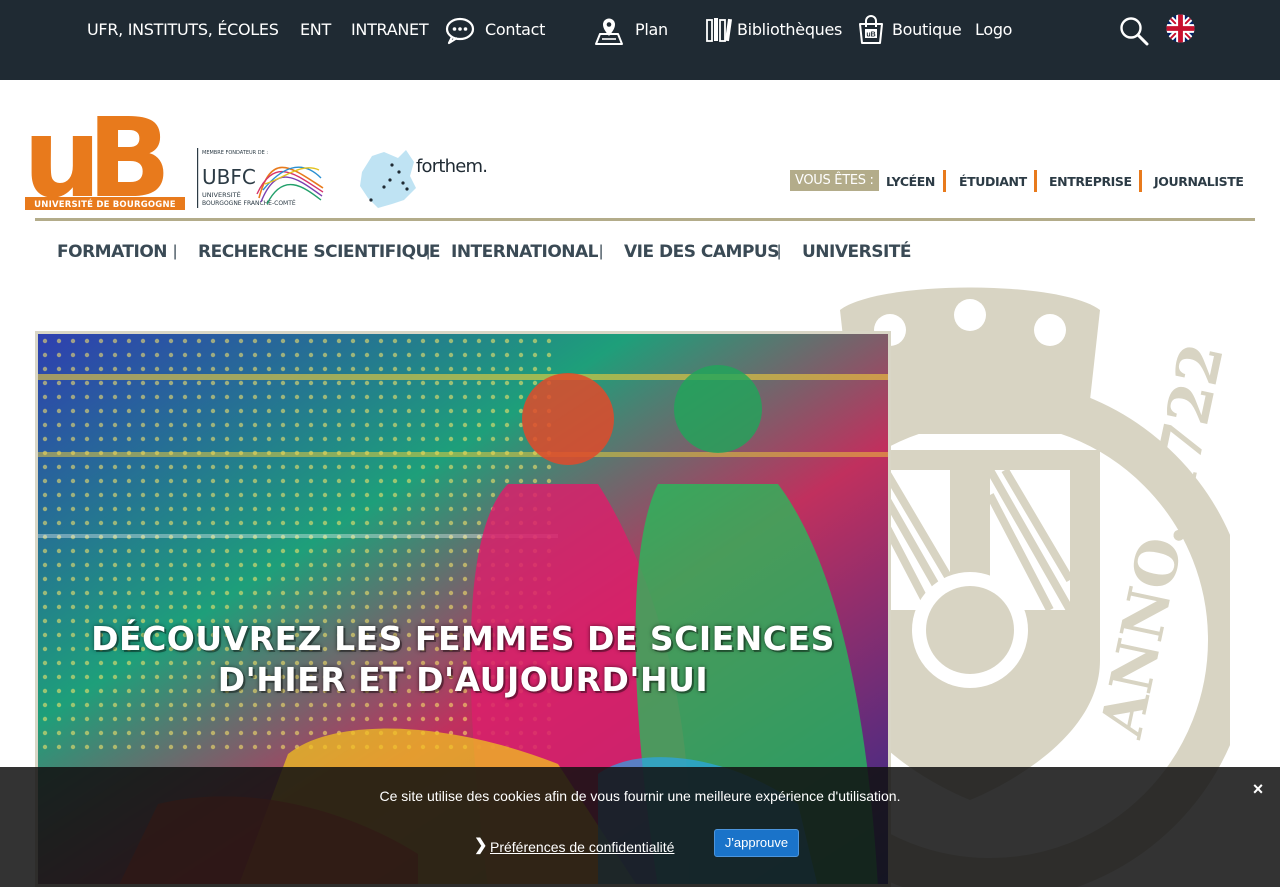  Describe the element at coordinates (857, 252) in the screenshot. I see `nav-universite: UNIVERSITÉ` at that location.